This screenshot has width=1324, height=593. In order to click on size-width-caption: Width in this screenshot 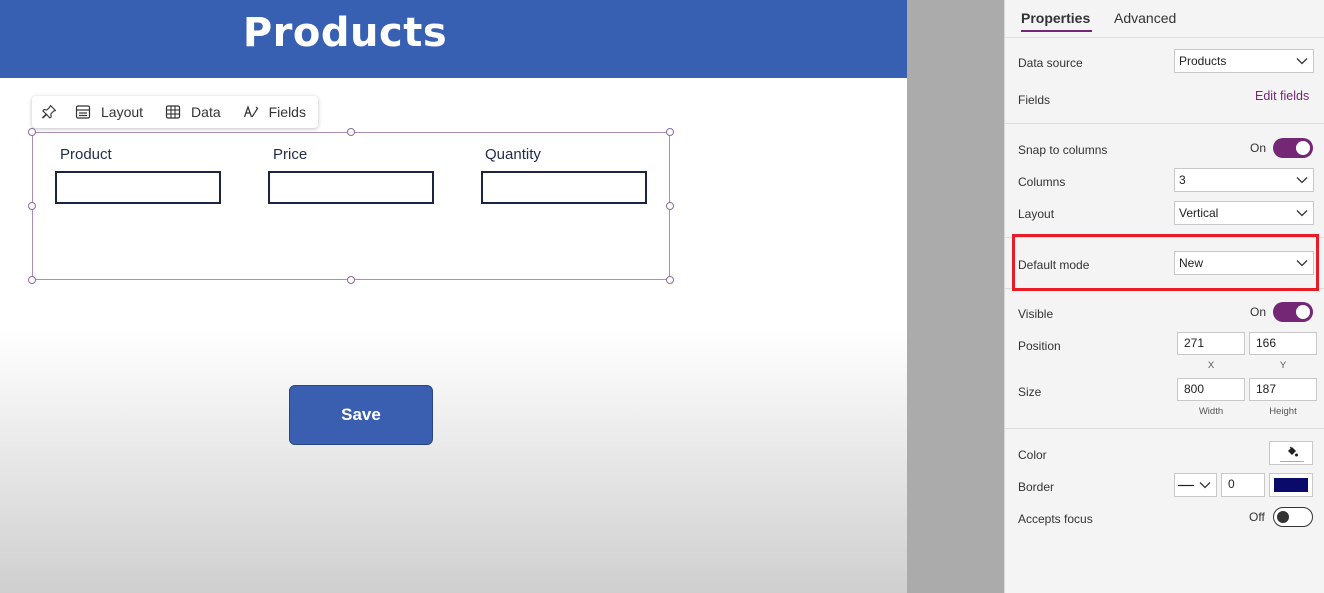, I will do `click(1211, 411)`.